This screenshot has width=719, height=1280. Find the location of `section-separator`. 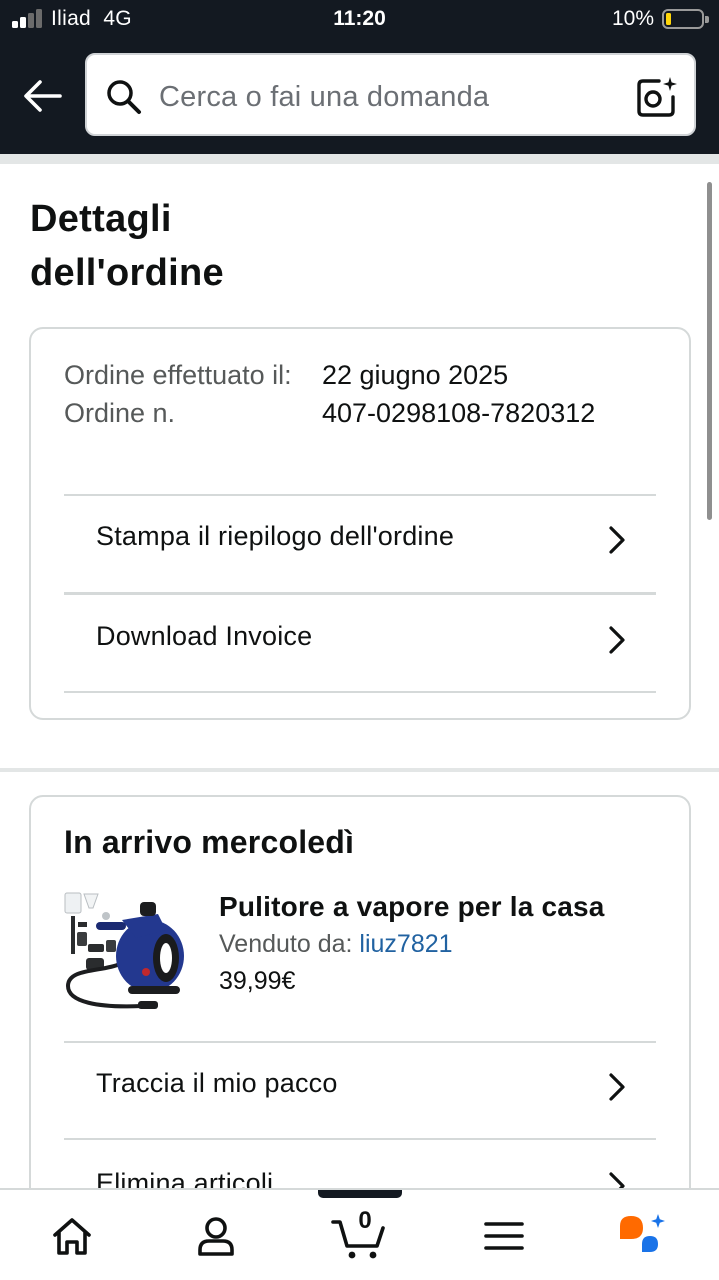

section-separator is located at coordinates (359, 770).